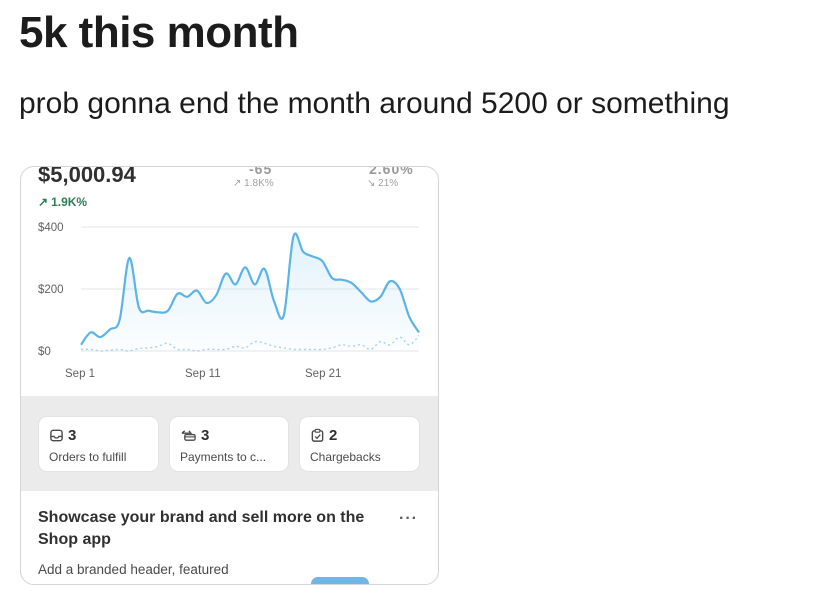 The width and height of the screenshot is (828, 606). What do you see at coordinates (133, 569) in the screenshot?
I see `promo-description: Add a branded header, featured` at bounding box center [133, 569].